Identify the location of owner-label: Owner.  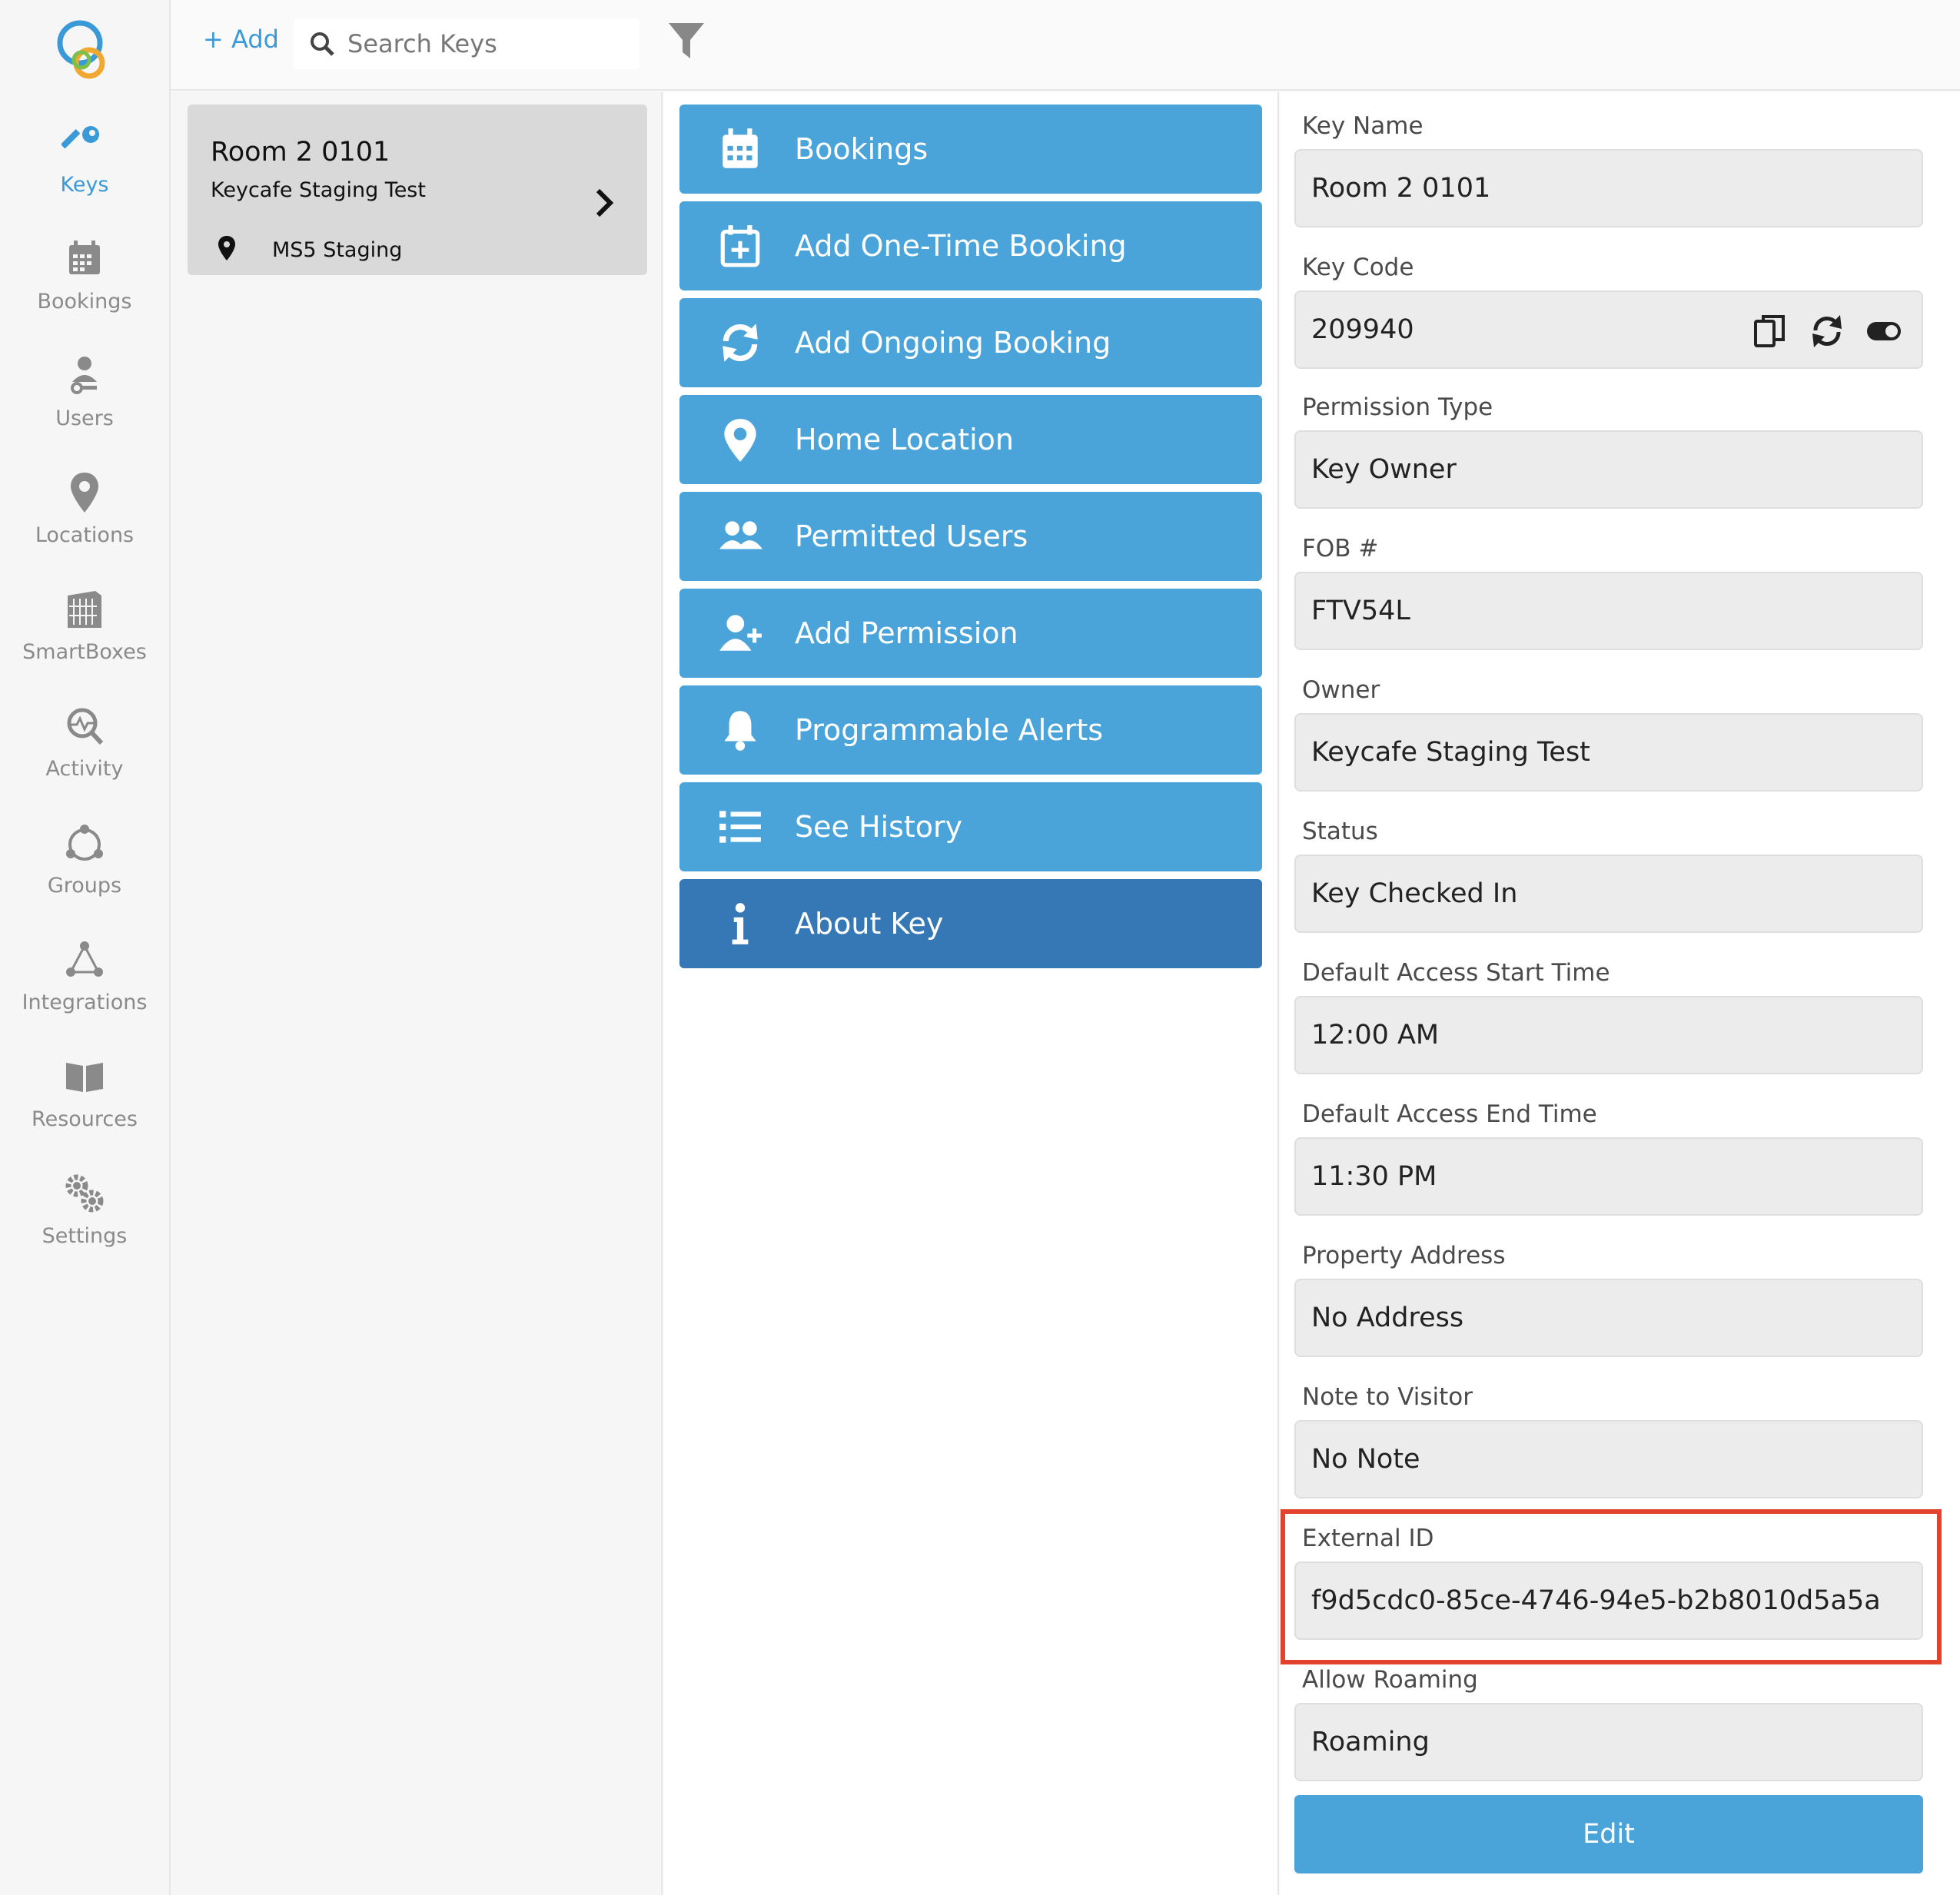
(1341, 690).